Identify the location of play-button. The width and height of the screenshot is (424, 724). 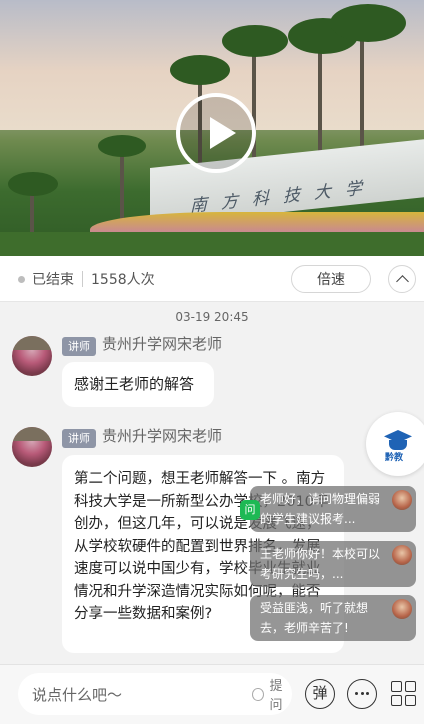
(216, 133).